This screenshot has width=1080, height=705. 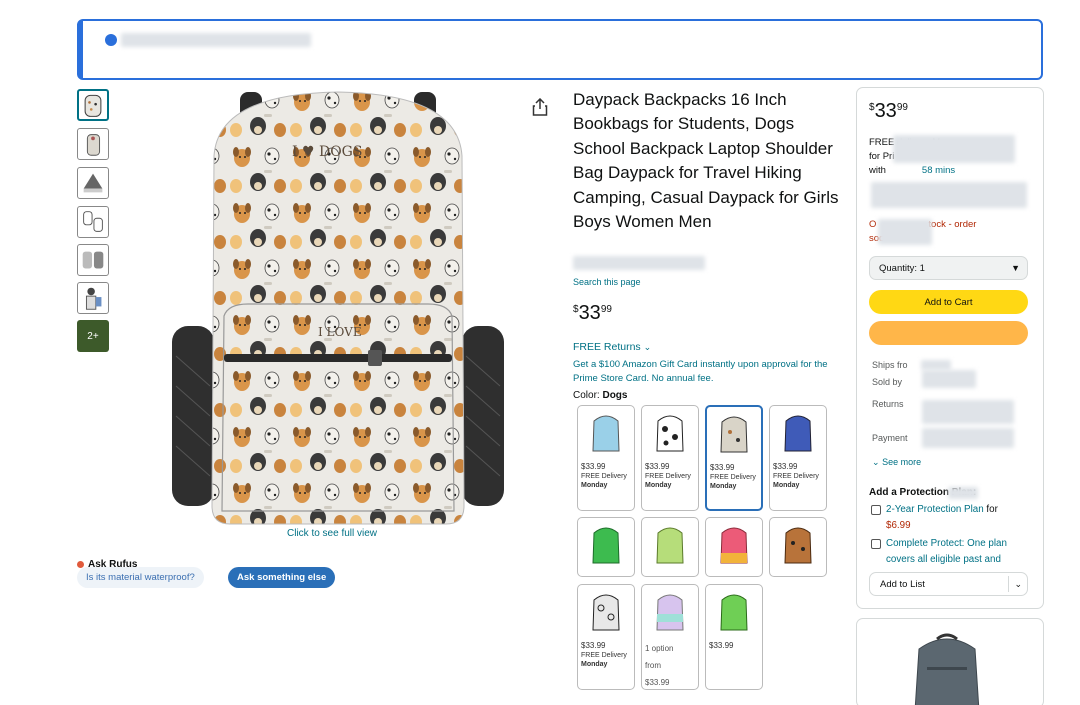 What do you see at coordinates (877, 170) in the screenshot?
I see `delivery-within: with` at bounding box center [877, 170].